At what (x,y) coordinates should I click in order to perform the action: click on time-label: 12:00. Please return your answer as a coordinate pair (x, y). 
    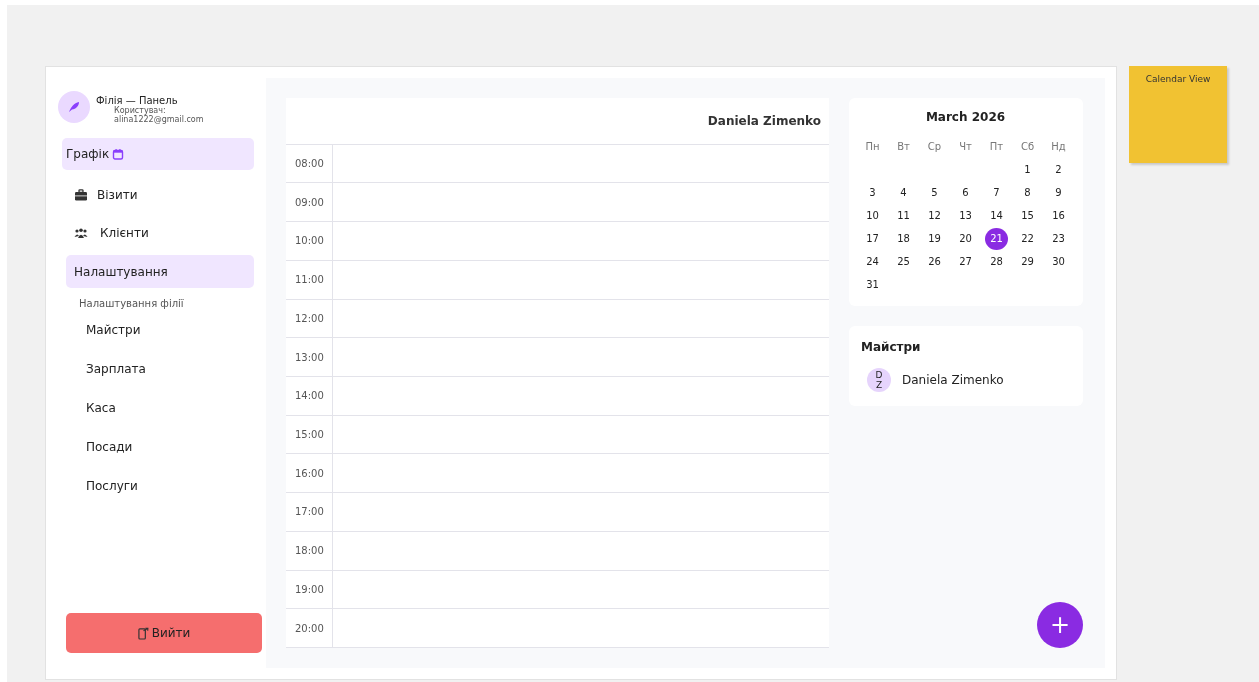
    Looking at the image, I should click on (309, 318).